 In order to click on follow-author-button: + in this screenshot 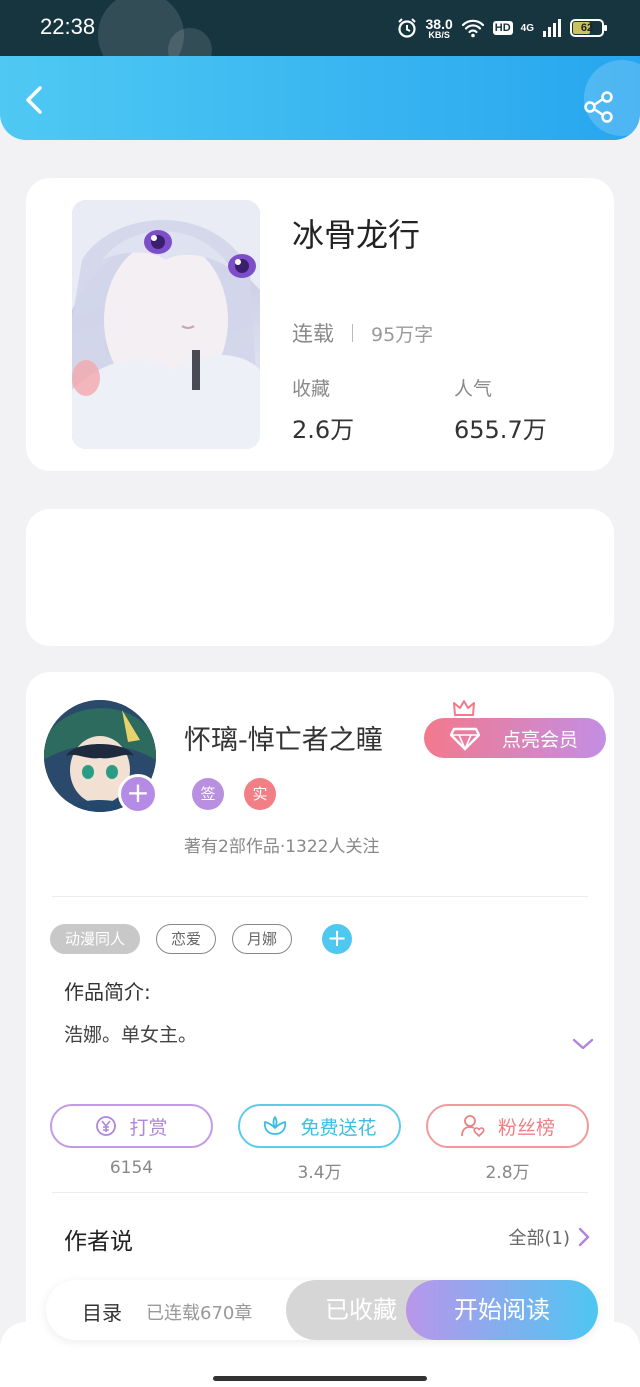, I will do `click(138, 794)`.